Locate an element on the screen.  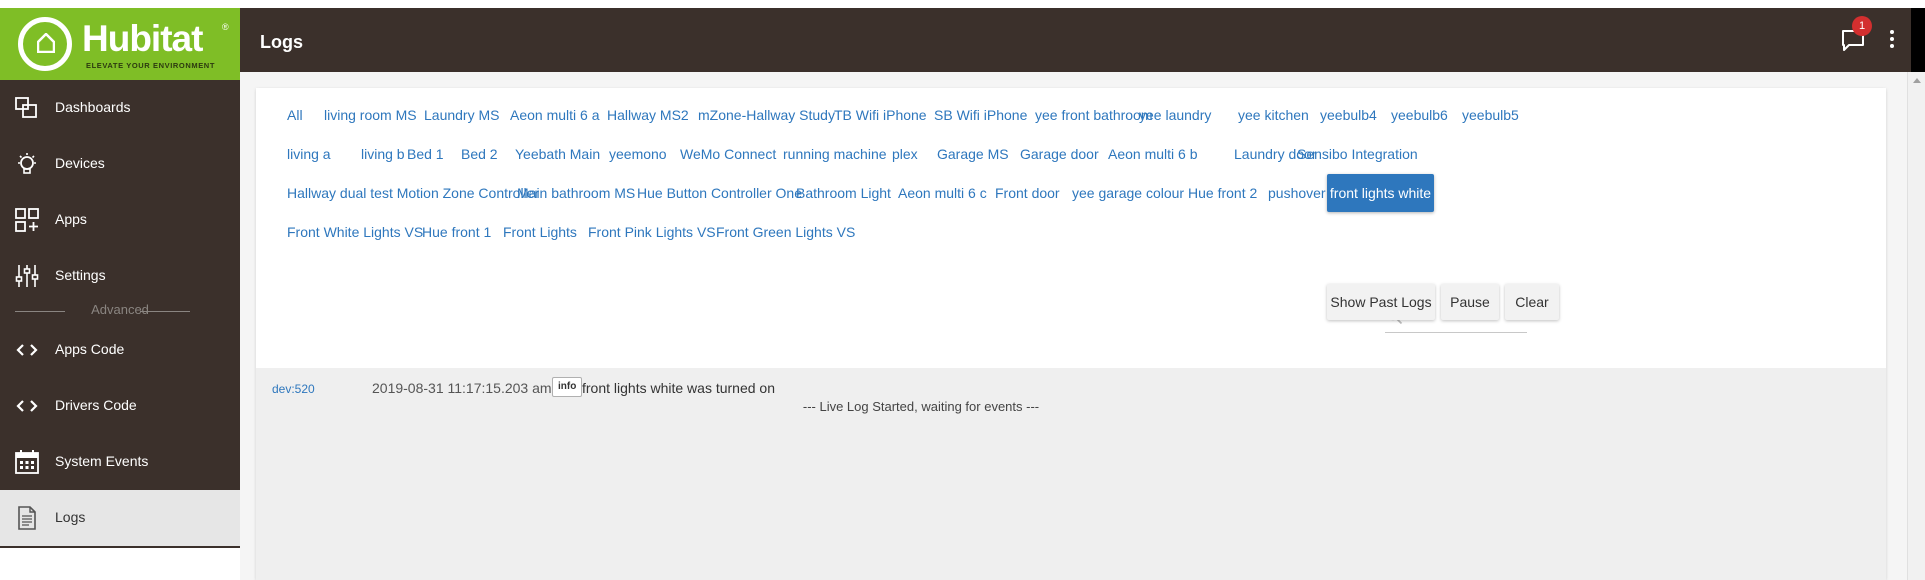
brand-name: Hubitat is located at coordinates (142, 38).